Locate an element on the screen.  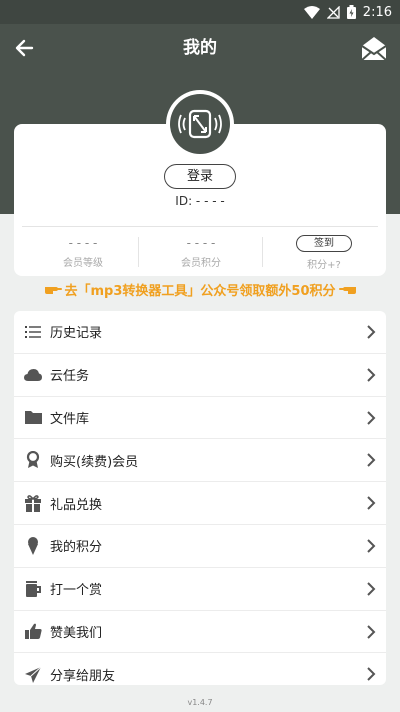
promo-banner: 去「mp3转换器工具」公众号领取额外50积分 is located at coordinates (200, 289).